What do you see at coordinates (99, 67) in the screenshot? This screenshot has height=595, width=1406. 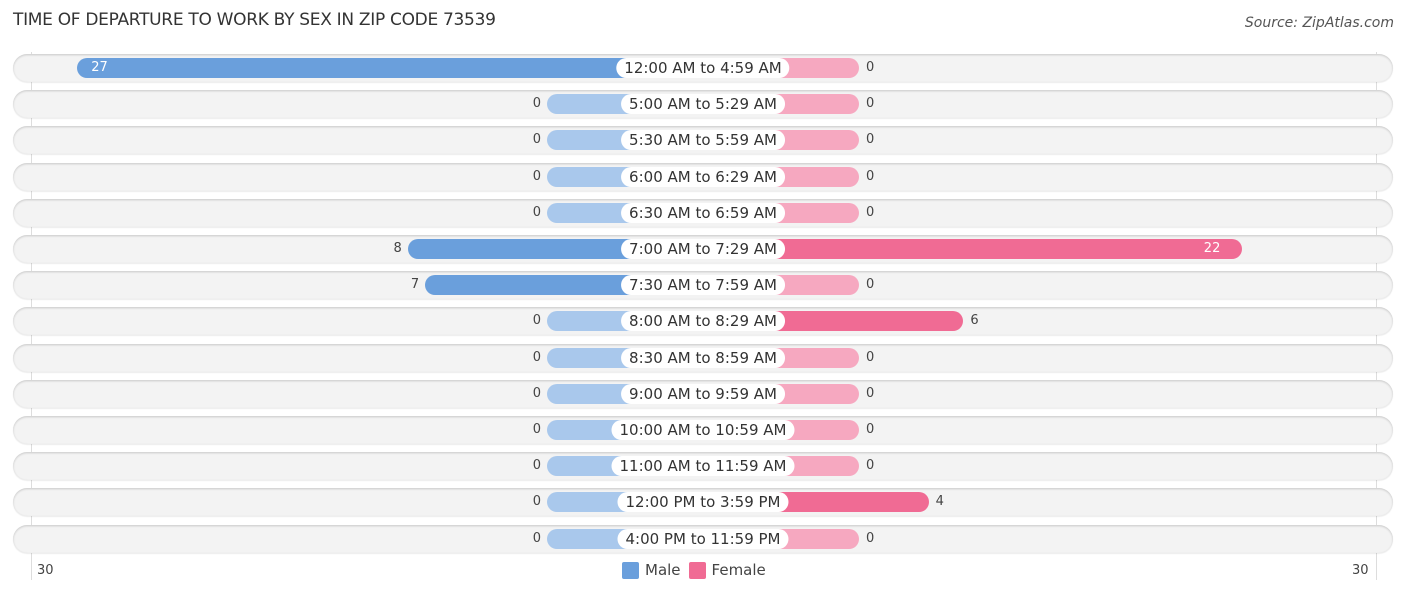 I see `male-value: 27` at bounding box center [99, 67].